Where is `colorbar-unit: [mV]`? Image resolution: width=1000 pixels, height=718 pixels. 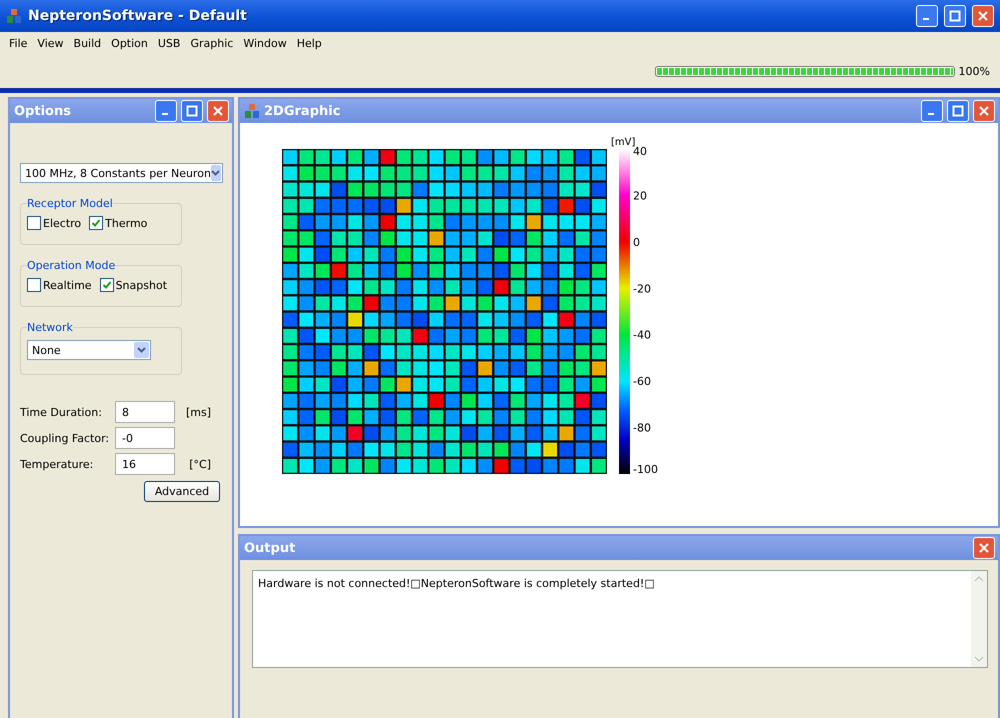 colorbar-unit: [mV] is located at coordinates (623, 142).